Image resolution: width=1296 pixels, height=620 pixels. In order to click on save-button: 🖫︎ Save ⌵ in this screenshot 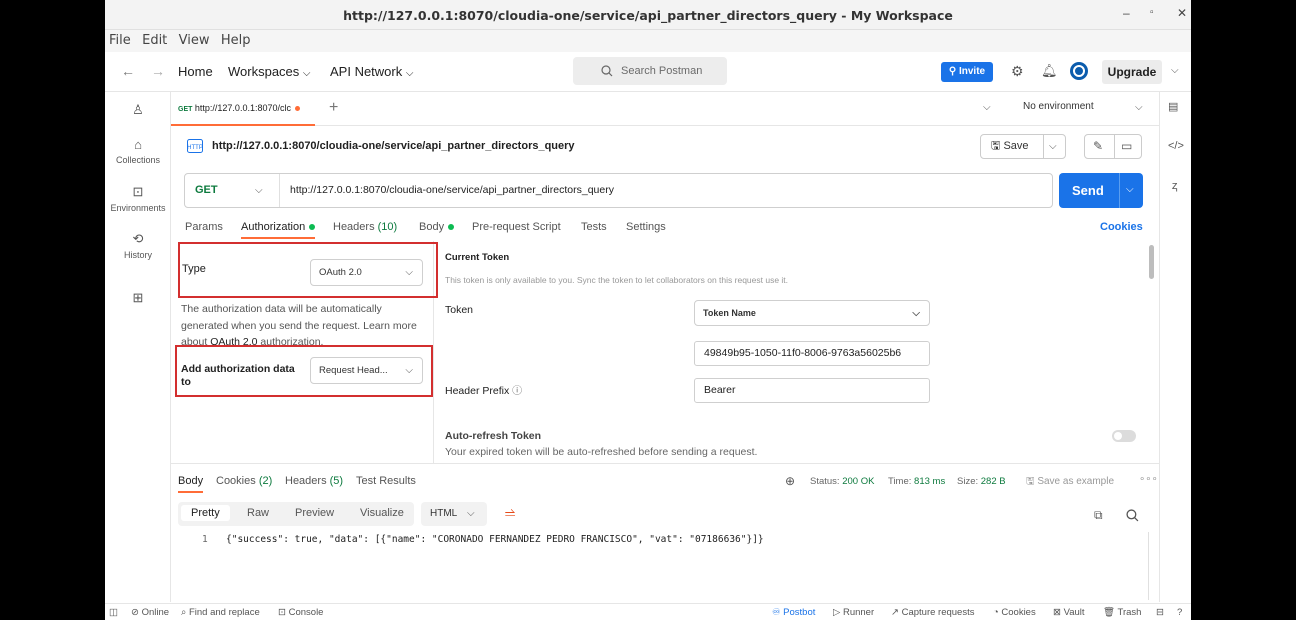, I will do `click(1023, 146)`.